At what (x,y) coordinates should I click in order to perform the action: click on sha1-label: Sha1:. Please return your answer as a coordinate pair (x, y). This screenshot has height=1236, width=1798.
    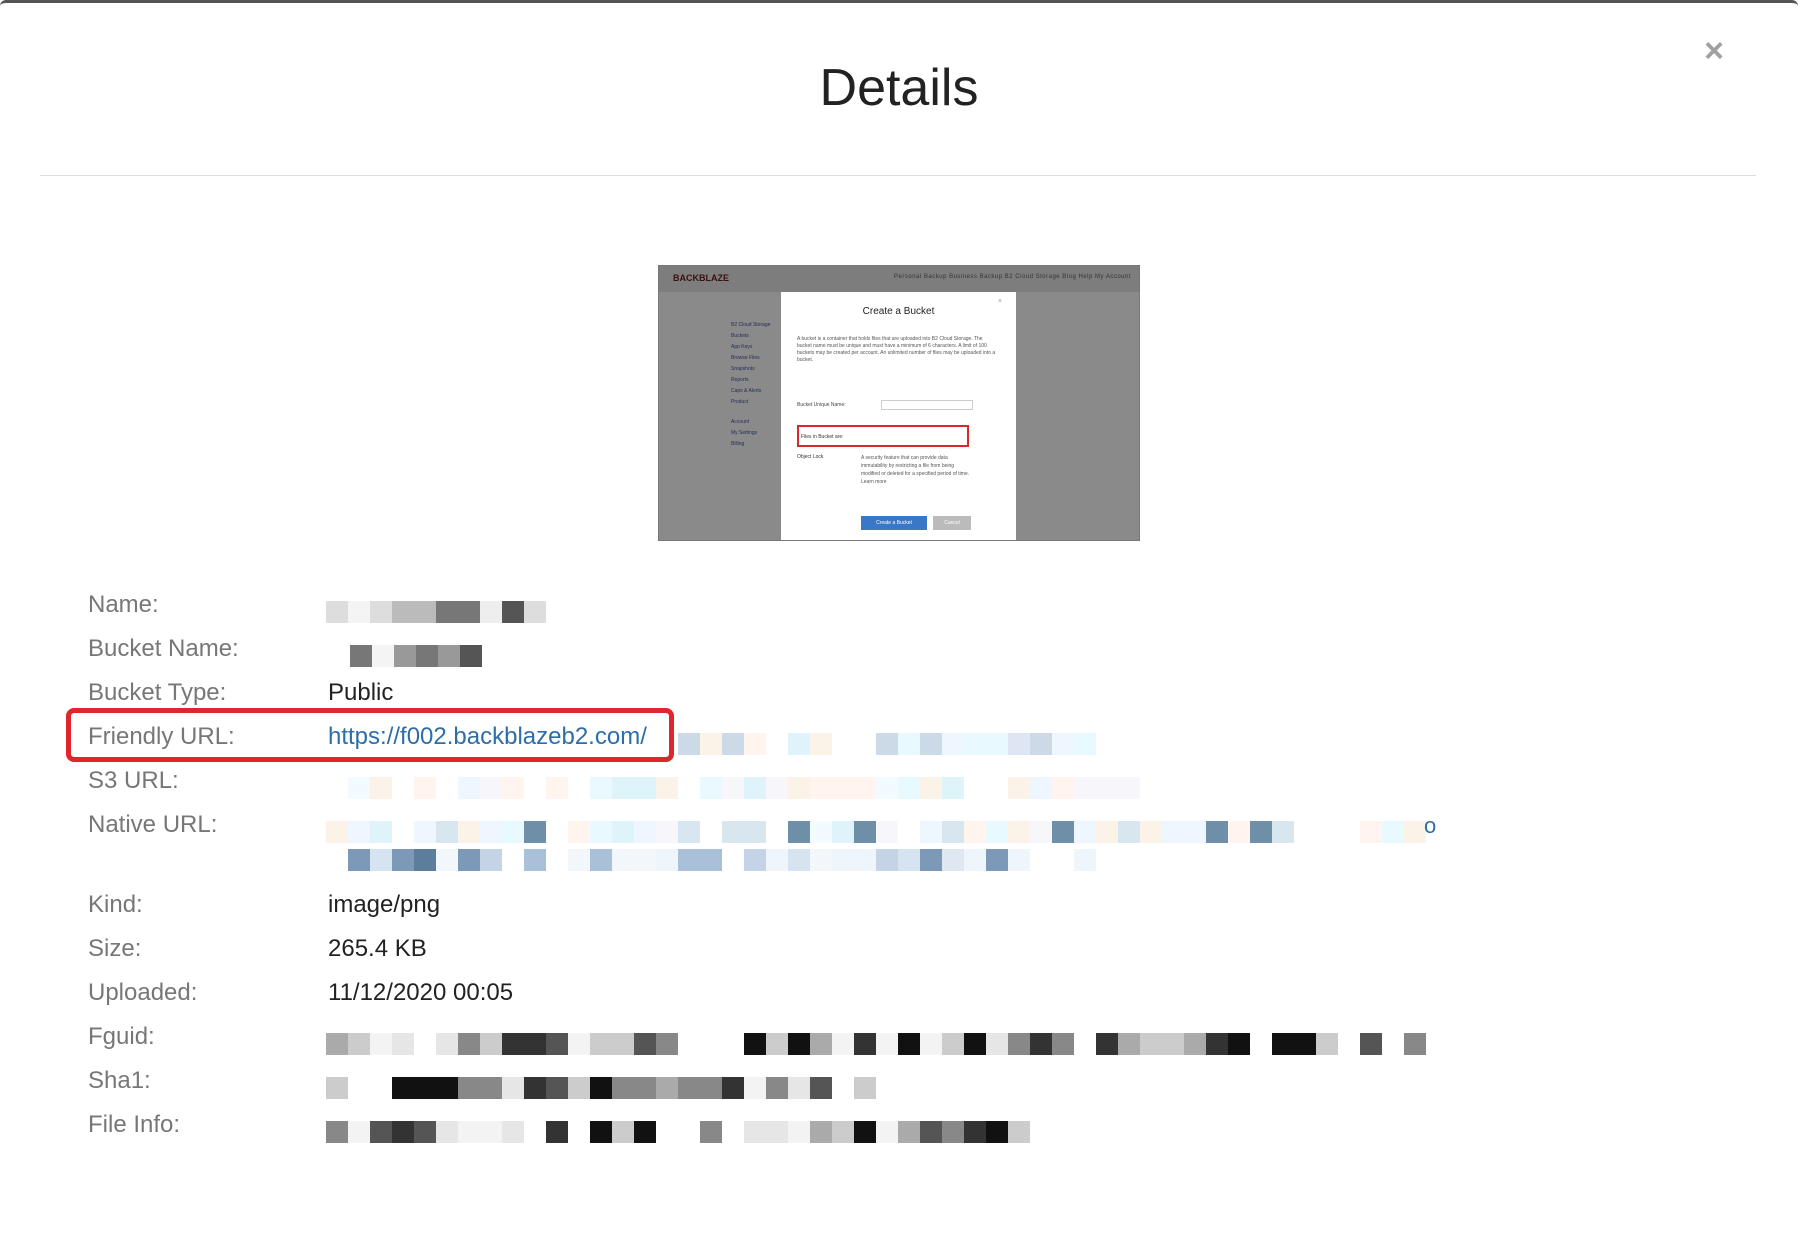
    Looking at the image, I should click on (119, 1080).